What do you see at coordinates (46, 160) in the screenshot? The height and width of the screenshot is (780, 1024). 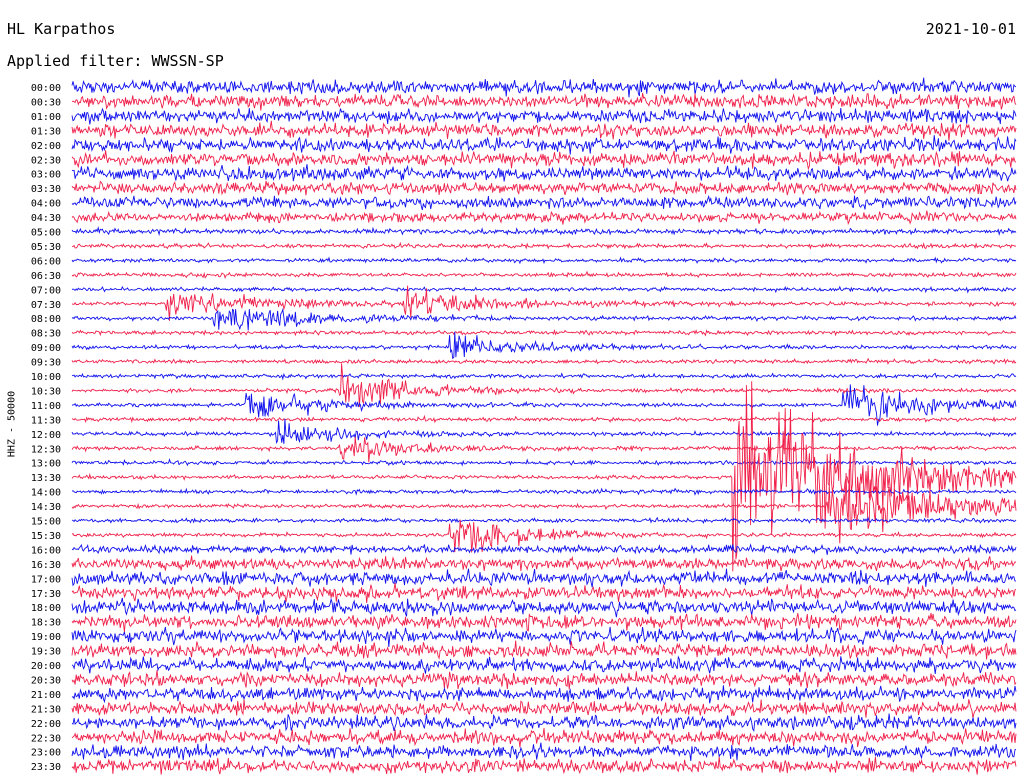 I see `time-label: 02:30` at bounding box center [46, 160].